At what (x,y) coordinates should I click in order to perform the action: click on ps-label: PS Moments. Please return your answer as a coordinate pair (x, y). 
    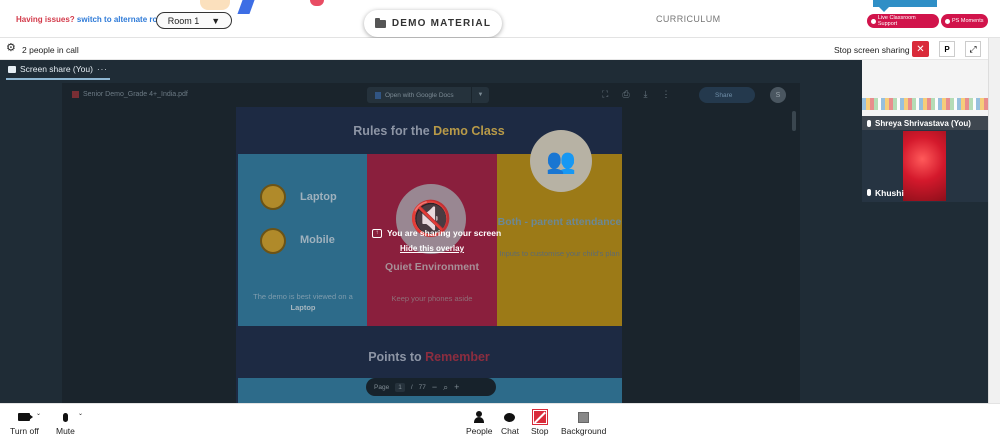
    Looking at the image, I should click on (968, 21).